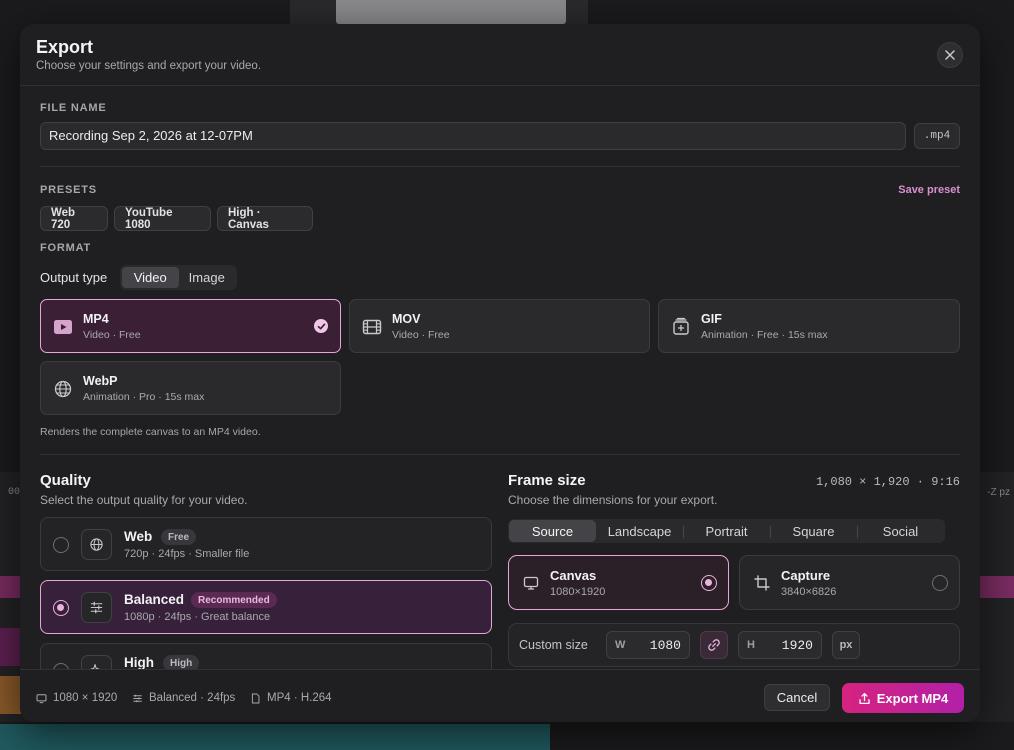 This screenshot has height=750, width=1014. I want to click on export-button-label: Export MP4, so click(912, 698).